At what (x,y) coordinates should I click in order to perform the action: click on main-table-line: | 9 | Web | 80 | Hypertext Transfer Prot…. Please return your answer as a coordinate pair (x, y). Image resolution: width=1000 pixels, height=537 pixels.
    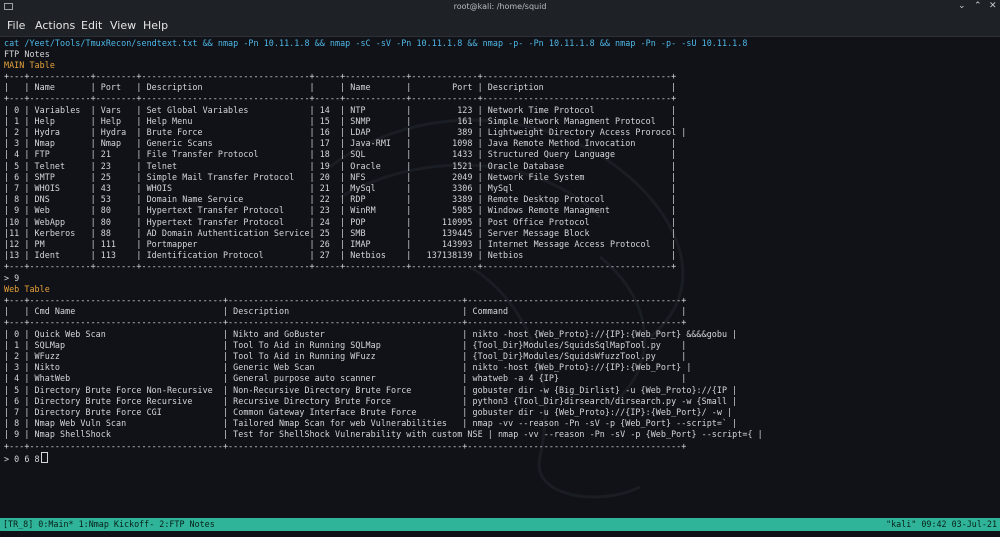
    Looking at the image, I should click on (340, 210).